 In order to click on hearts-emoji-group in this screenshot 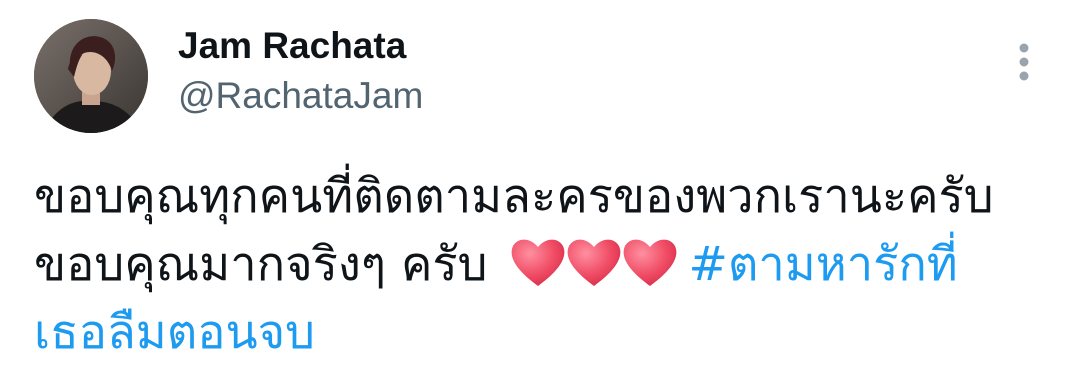, I will do `click(592, 271)`.